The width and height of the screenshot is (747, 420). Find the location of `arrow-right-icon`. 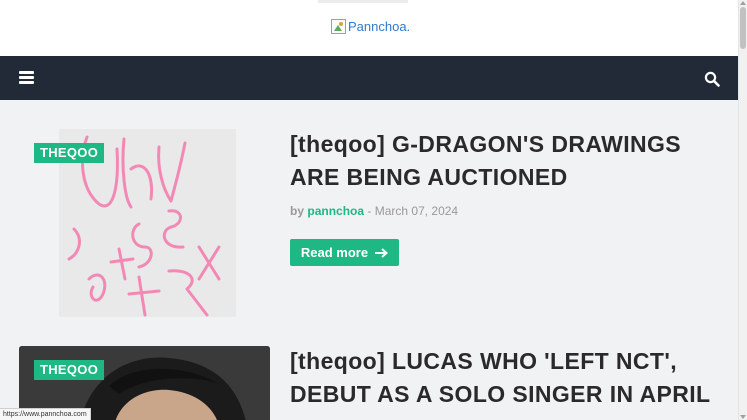

arrow-right-icon is located at coordinates (382, 252).